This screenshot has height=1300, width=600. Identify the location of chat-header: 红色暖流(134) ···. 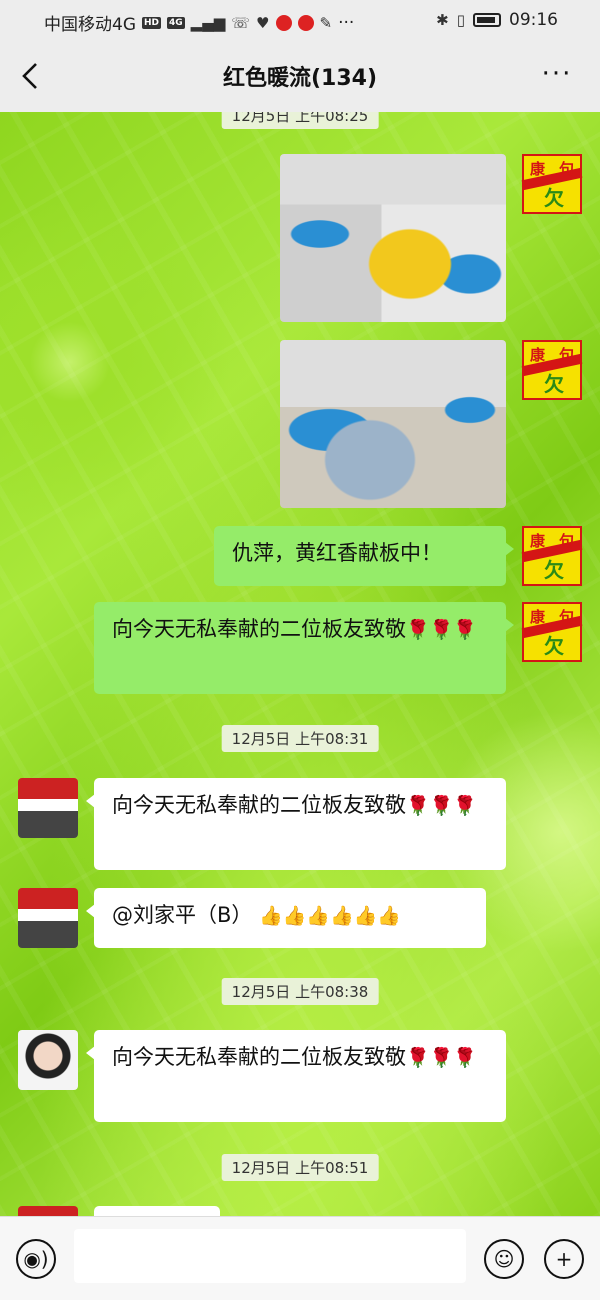
(300, 76).